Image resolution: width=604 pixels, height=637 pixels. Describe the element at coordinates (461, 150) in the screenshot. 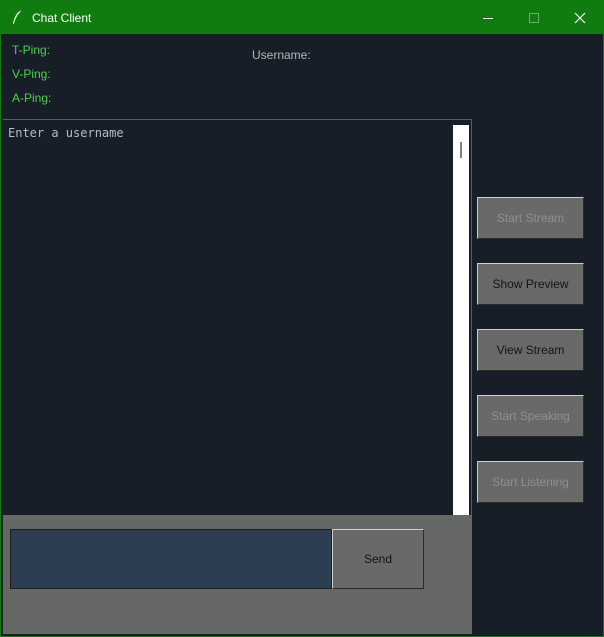

I see `scrollbar-thumb` at that location.